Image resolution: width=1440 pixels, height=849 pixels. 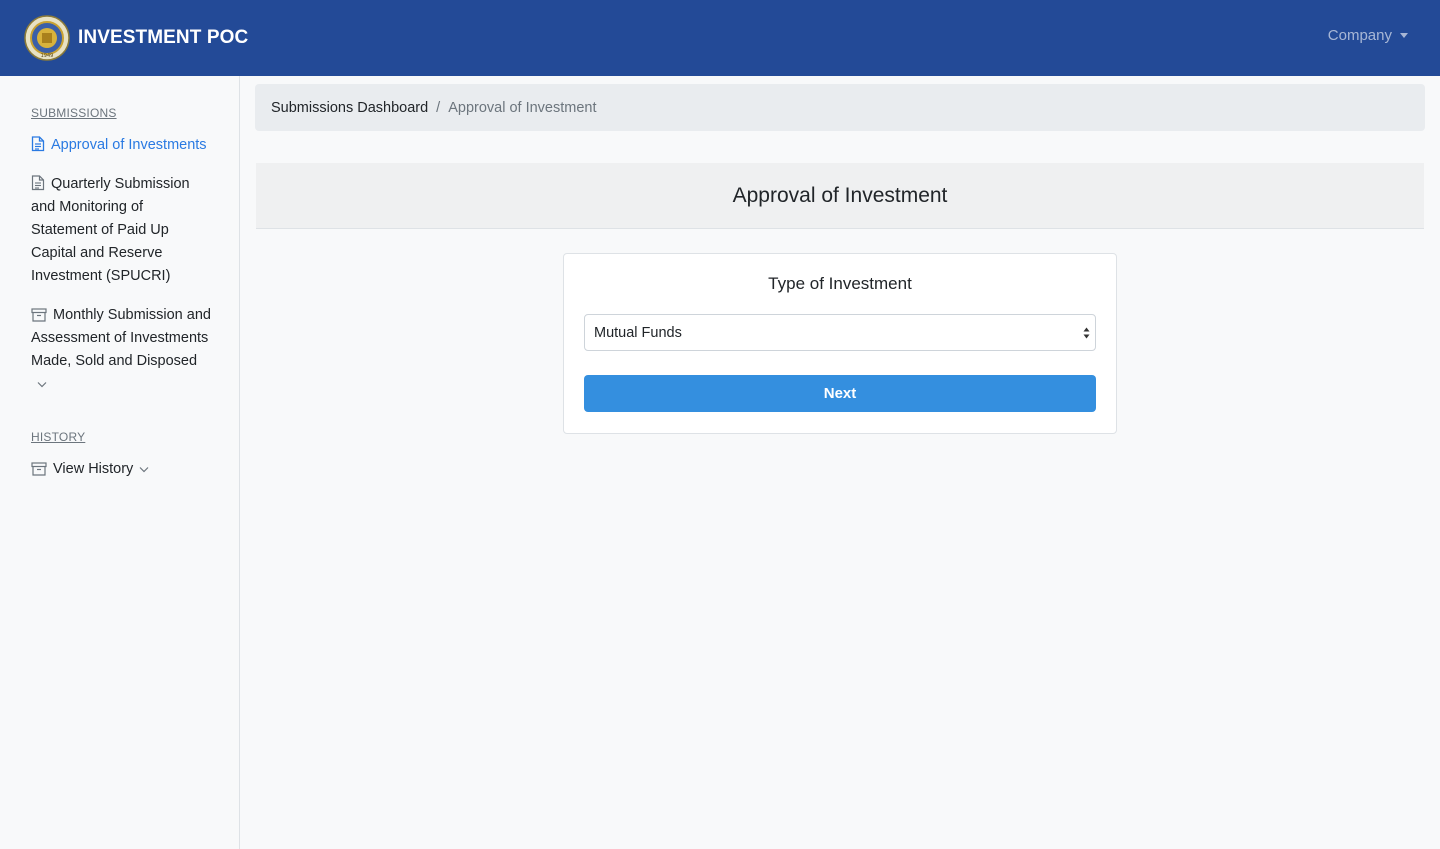 I want to click on sidebar-item-approval-of-investments: Approval of Investments, so click(x=121, y=145).